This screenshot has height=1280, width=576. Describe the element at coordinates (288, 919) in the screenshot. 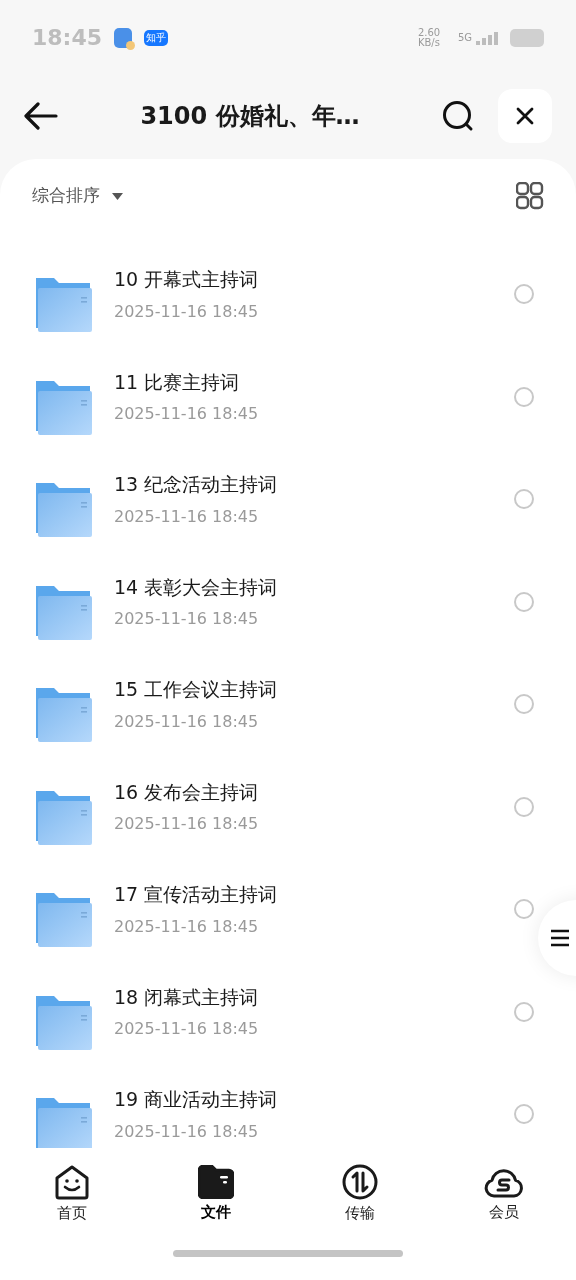

I see `file-row: 17 宣传活动主持词 2025-11-16 18:45` at that location.